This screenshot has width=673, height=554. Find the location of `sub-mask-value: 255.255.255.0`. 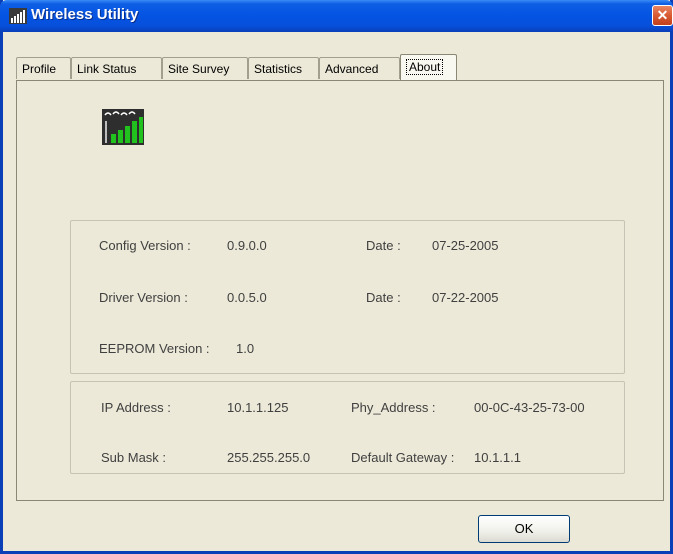

sub-mask-value: 255.255.255.0 is located at coordinates (269, 457).